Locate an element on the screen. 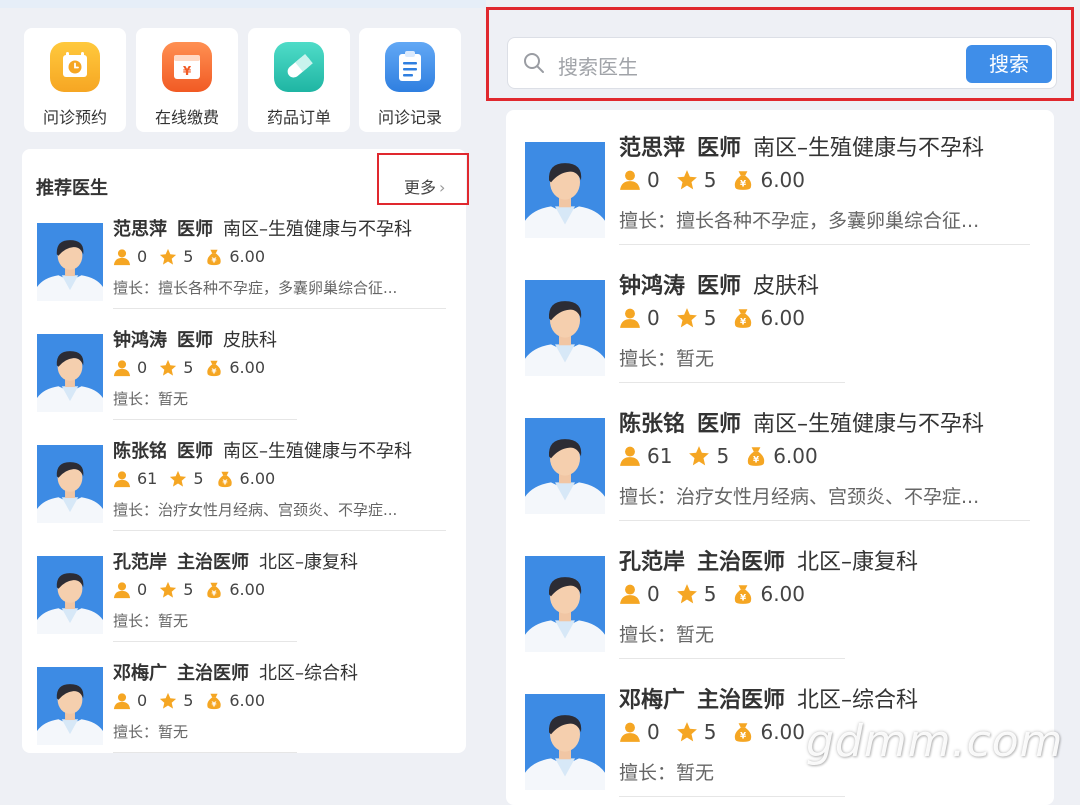 Image resolution: width=1080 pixels, height=805 pixels. search-field: 搜索医生 搜索 is located at coordinates (782, 63).